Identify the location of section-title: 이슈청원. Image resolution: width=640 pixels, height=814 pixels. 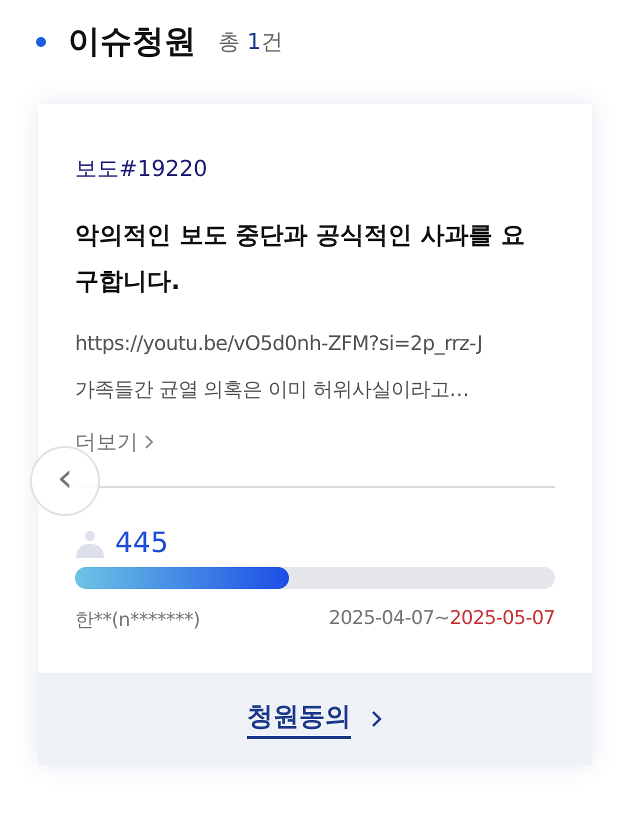
(132, 41).